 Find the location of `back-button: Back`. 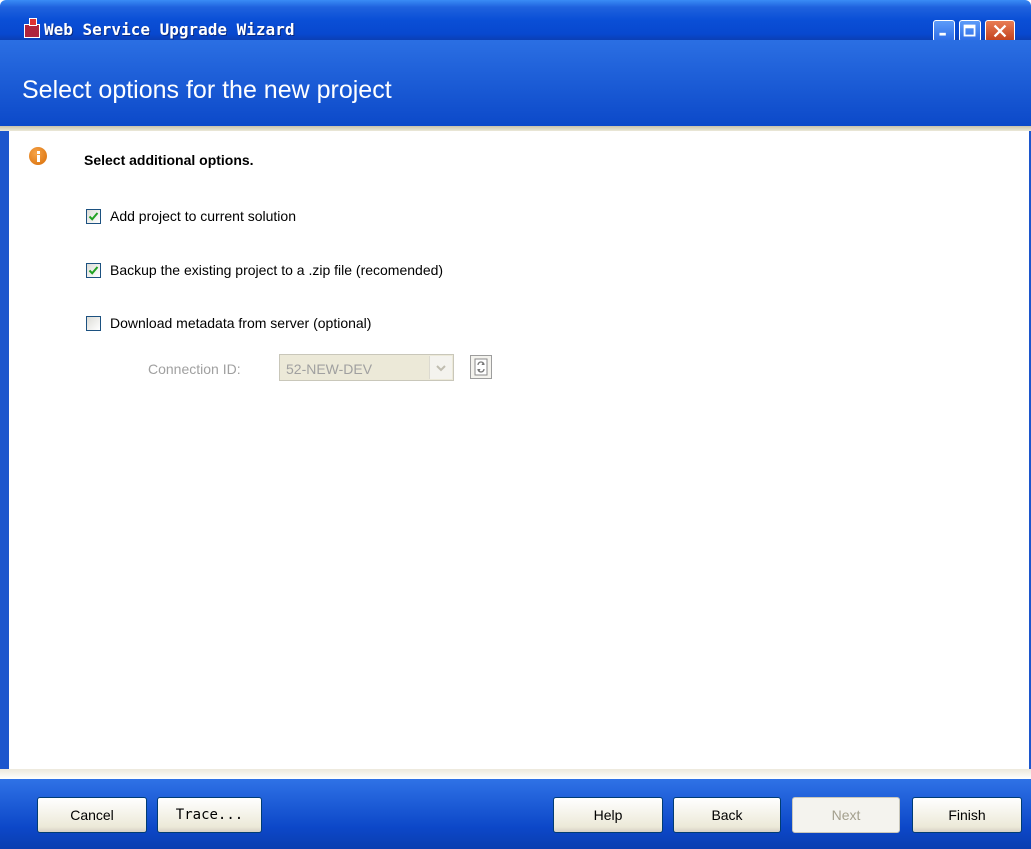

back-button: Back is located at coordinates (727, 815).